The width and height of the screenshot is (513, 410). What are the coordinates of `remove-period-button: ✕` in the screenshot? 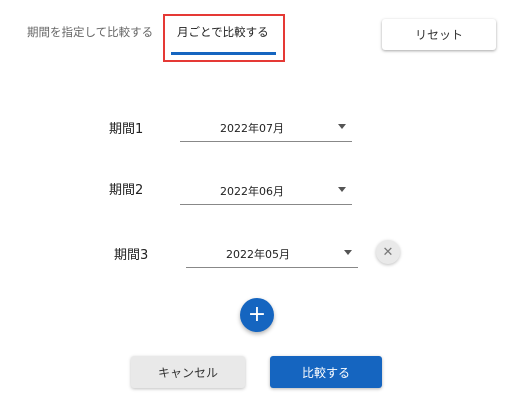 It's located at (388, 252).